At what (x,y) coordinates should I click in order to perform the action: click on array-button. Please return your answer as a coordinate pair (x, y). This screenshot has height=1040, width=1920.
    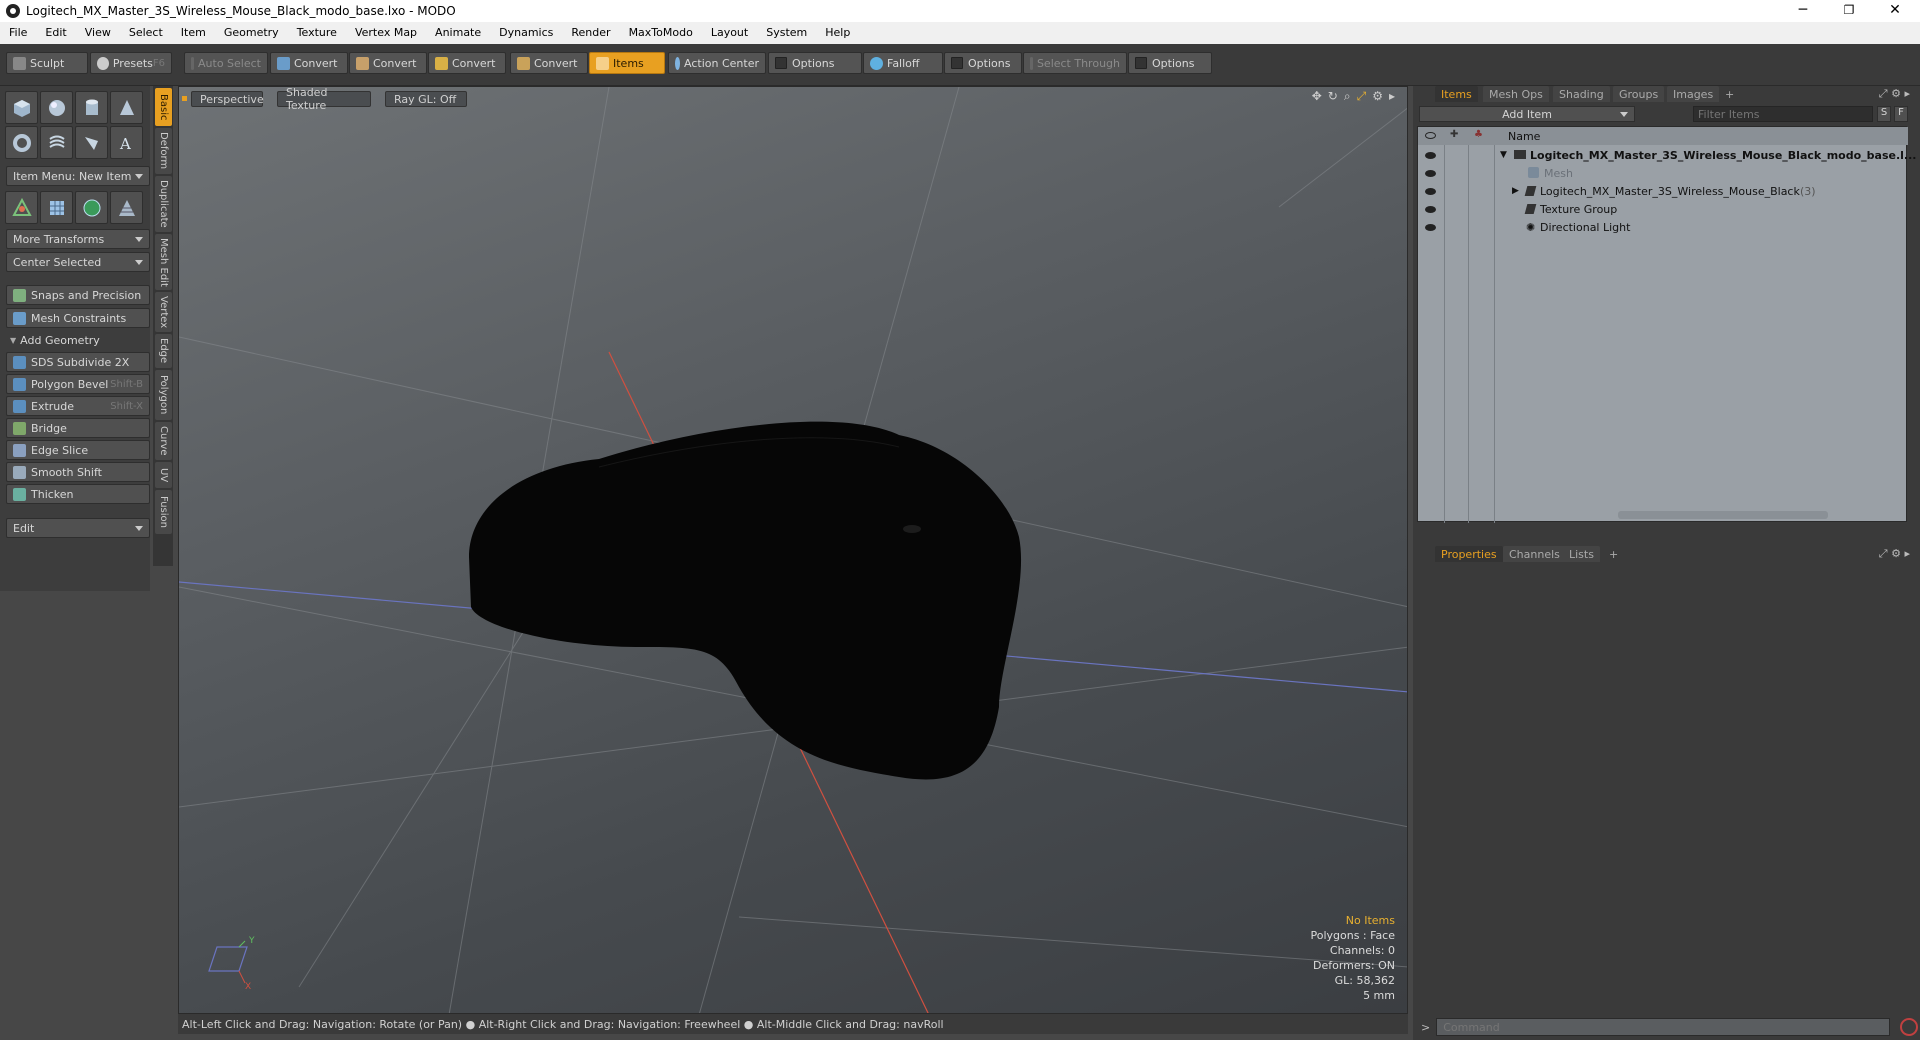
    Looking at the image, I should click on (126, 207).